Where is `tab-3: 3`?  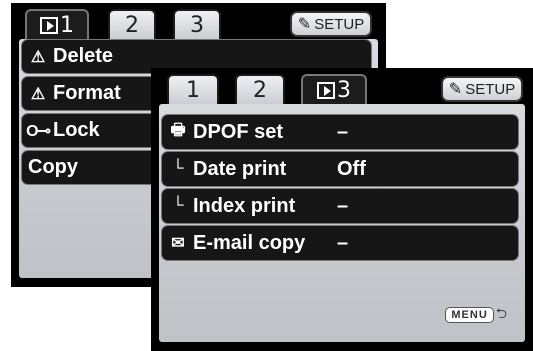 tab-3: 3 is located at coordinates (197, 24).